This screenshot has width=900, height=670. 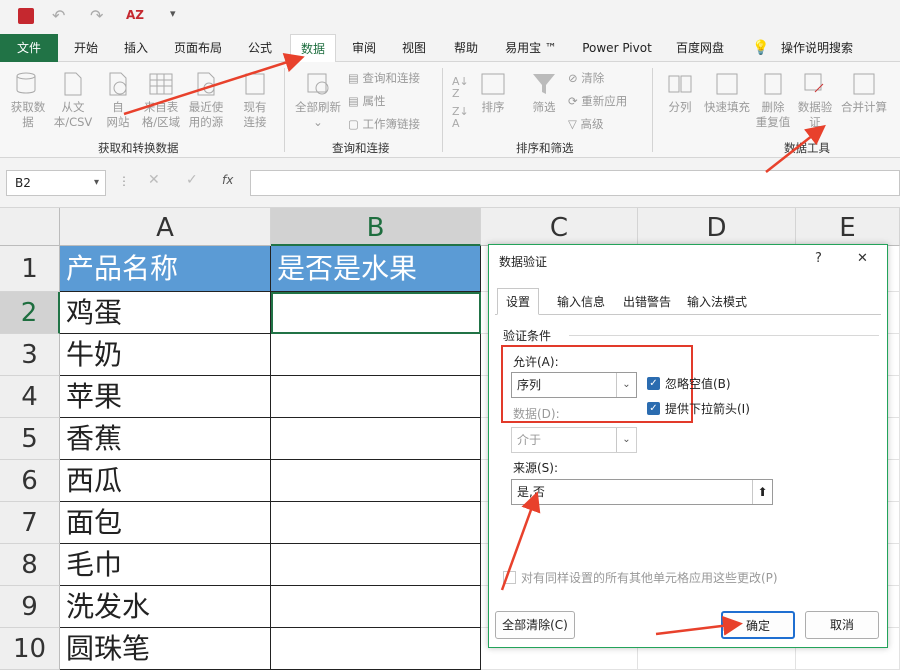 What do you see at coordinates (26, 16) in the screenshot?
I see `save-icon` at bounding box center [26, 16].